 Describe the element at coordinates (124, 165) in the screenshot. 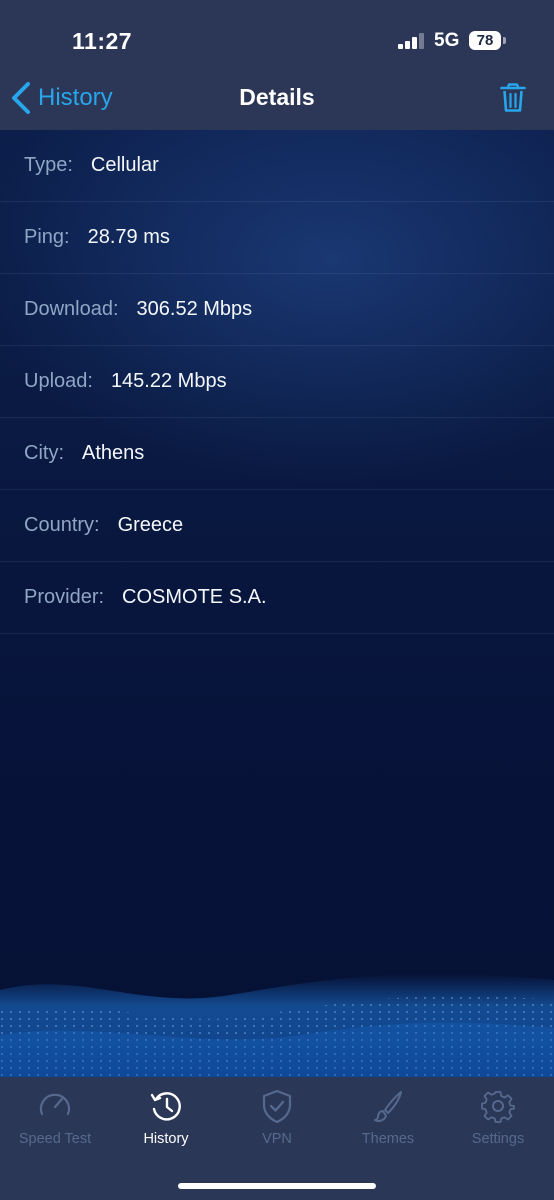

I see `detail-value: Cellular` at that location.